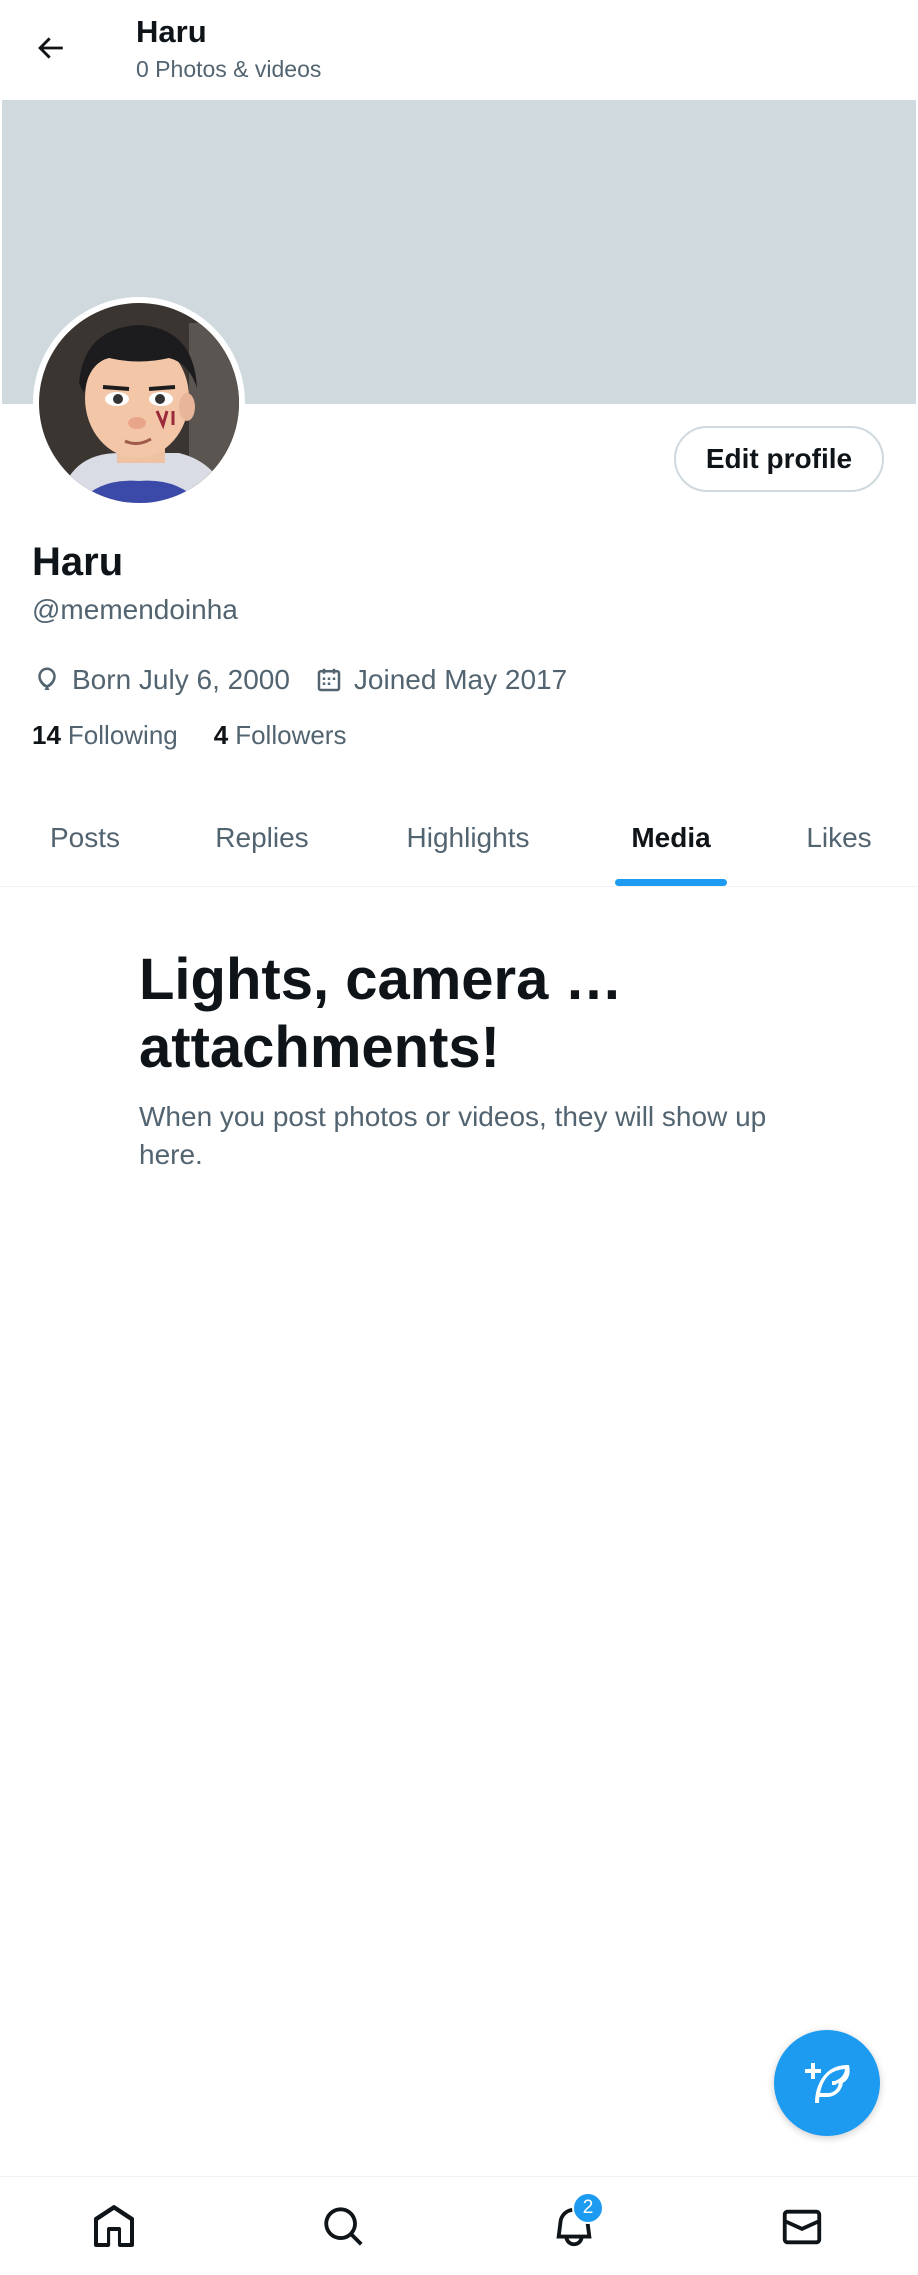  I want to click on search-icon, so click(343, 2226).